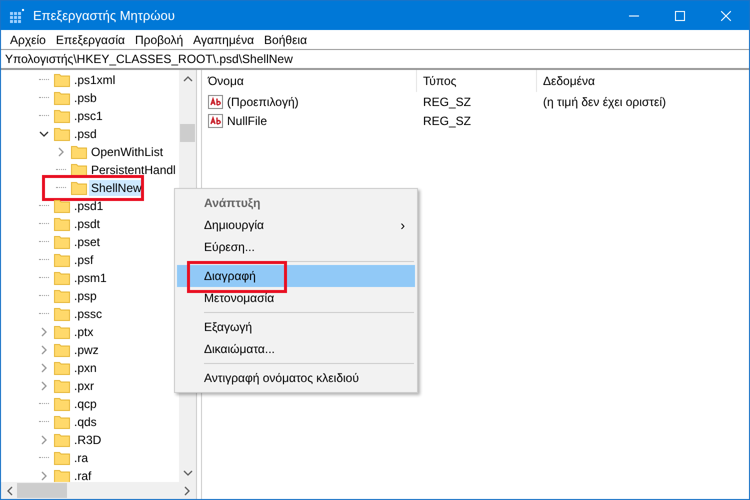 The height and width of the screenshot is (500, 750). I want to click on tree-item: .pwz, so click(86, 350).